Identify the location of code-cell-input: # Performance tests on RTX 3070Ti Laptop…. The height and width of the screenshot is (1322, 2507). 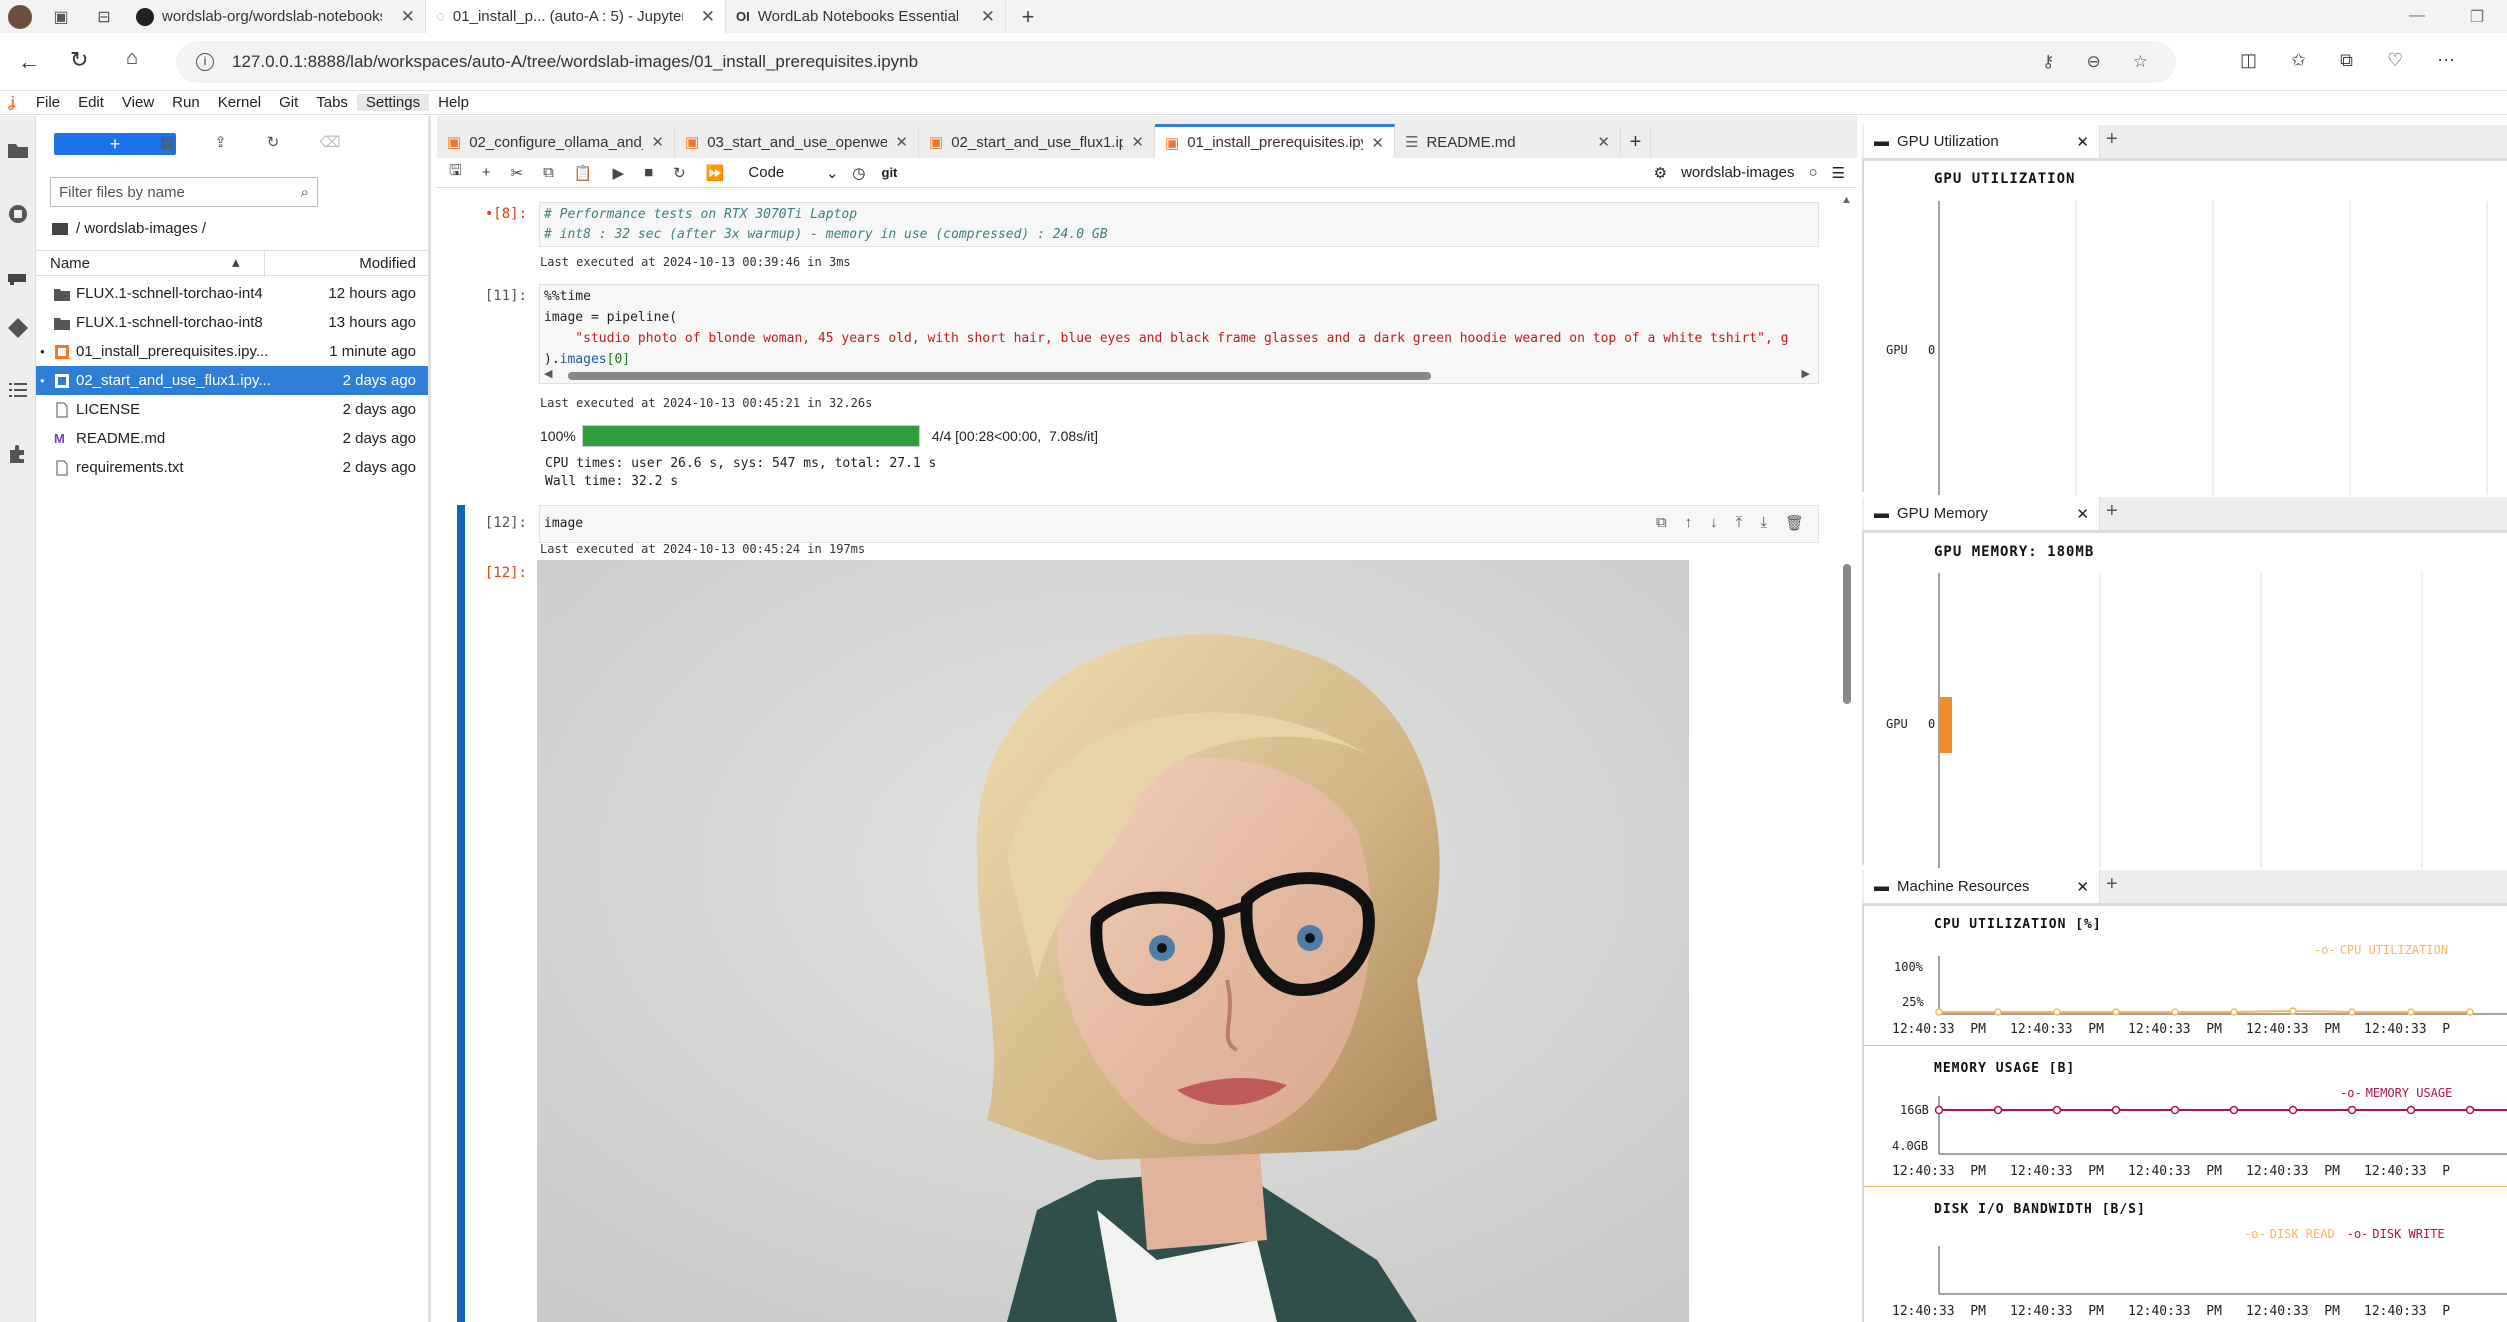
(1179, 224).